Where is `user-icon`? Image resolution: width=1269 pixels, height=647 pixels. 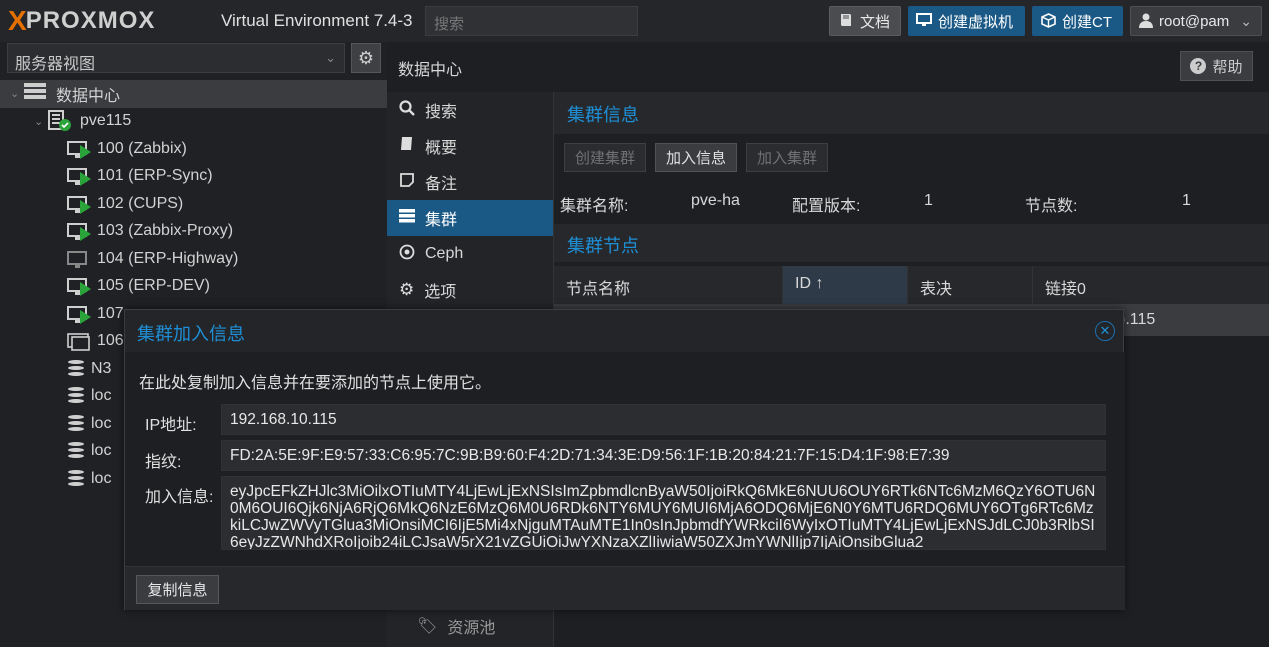 user-icon is located at coordinates (1146, 21).